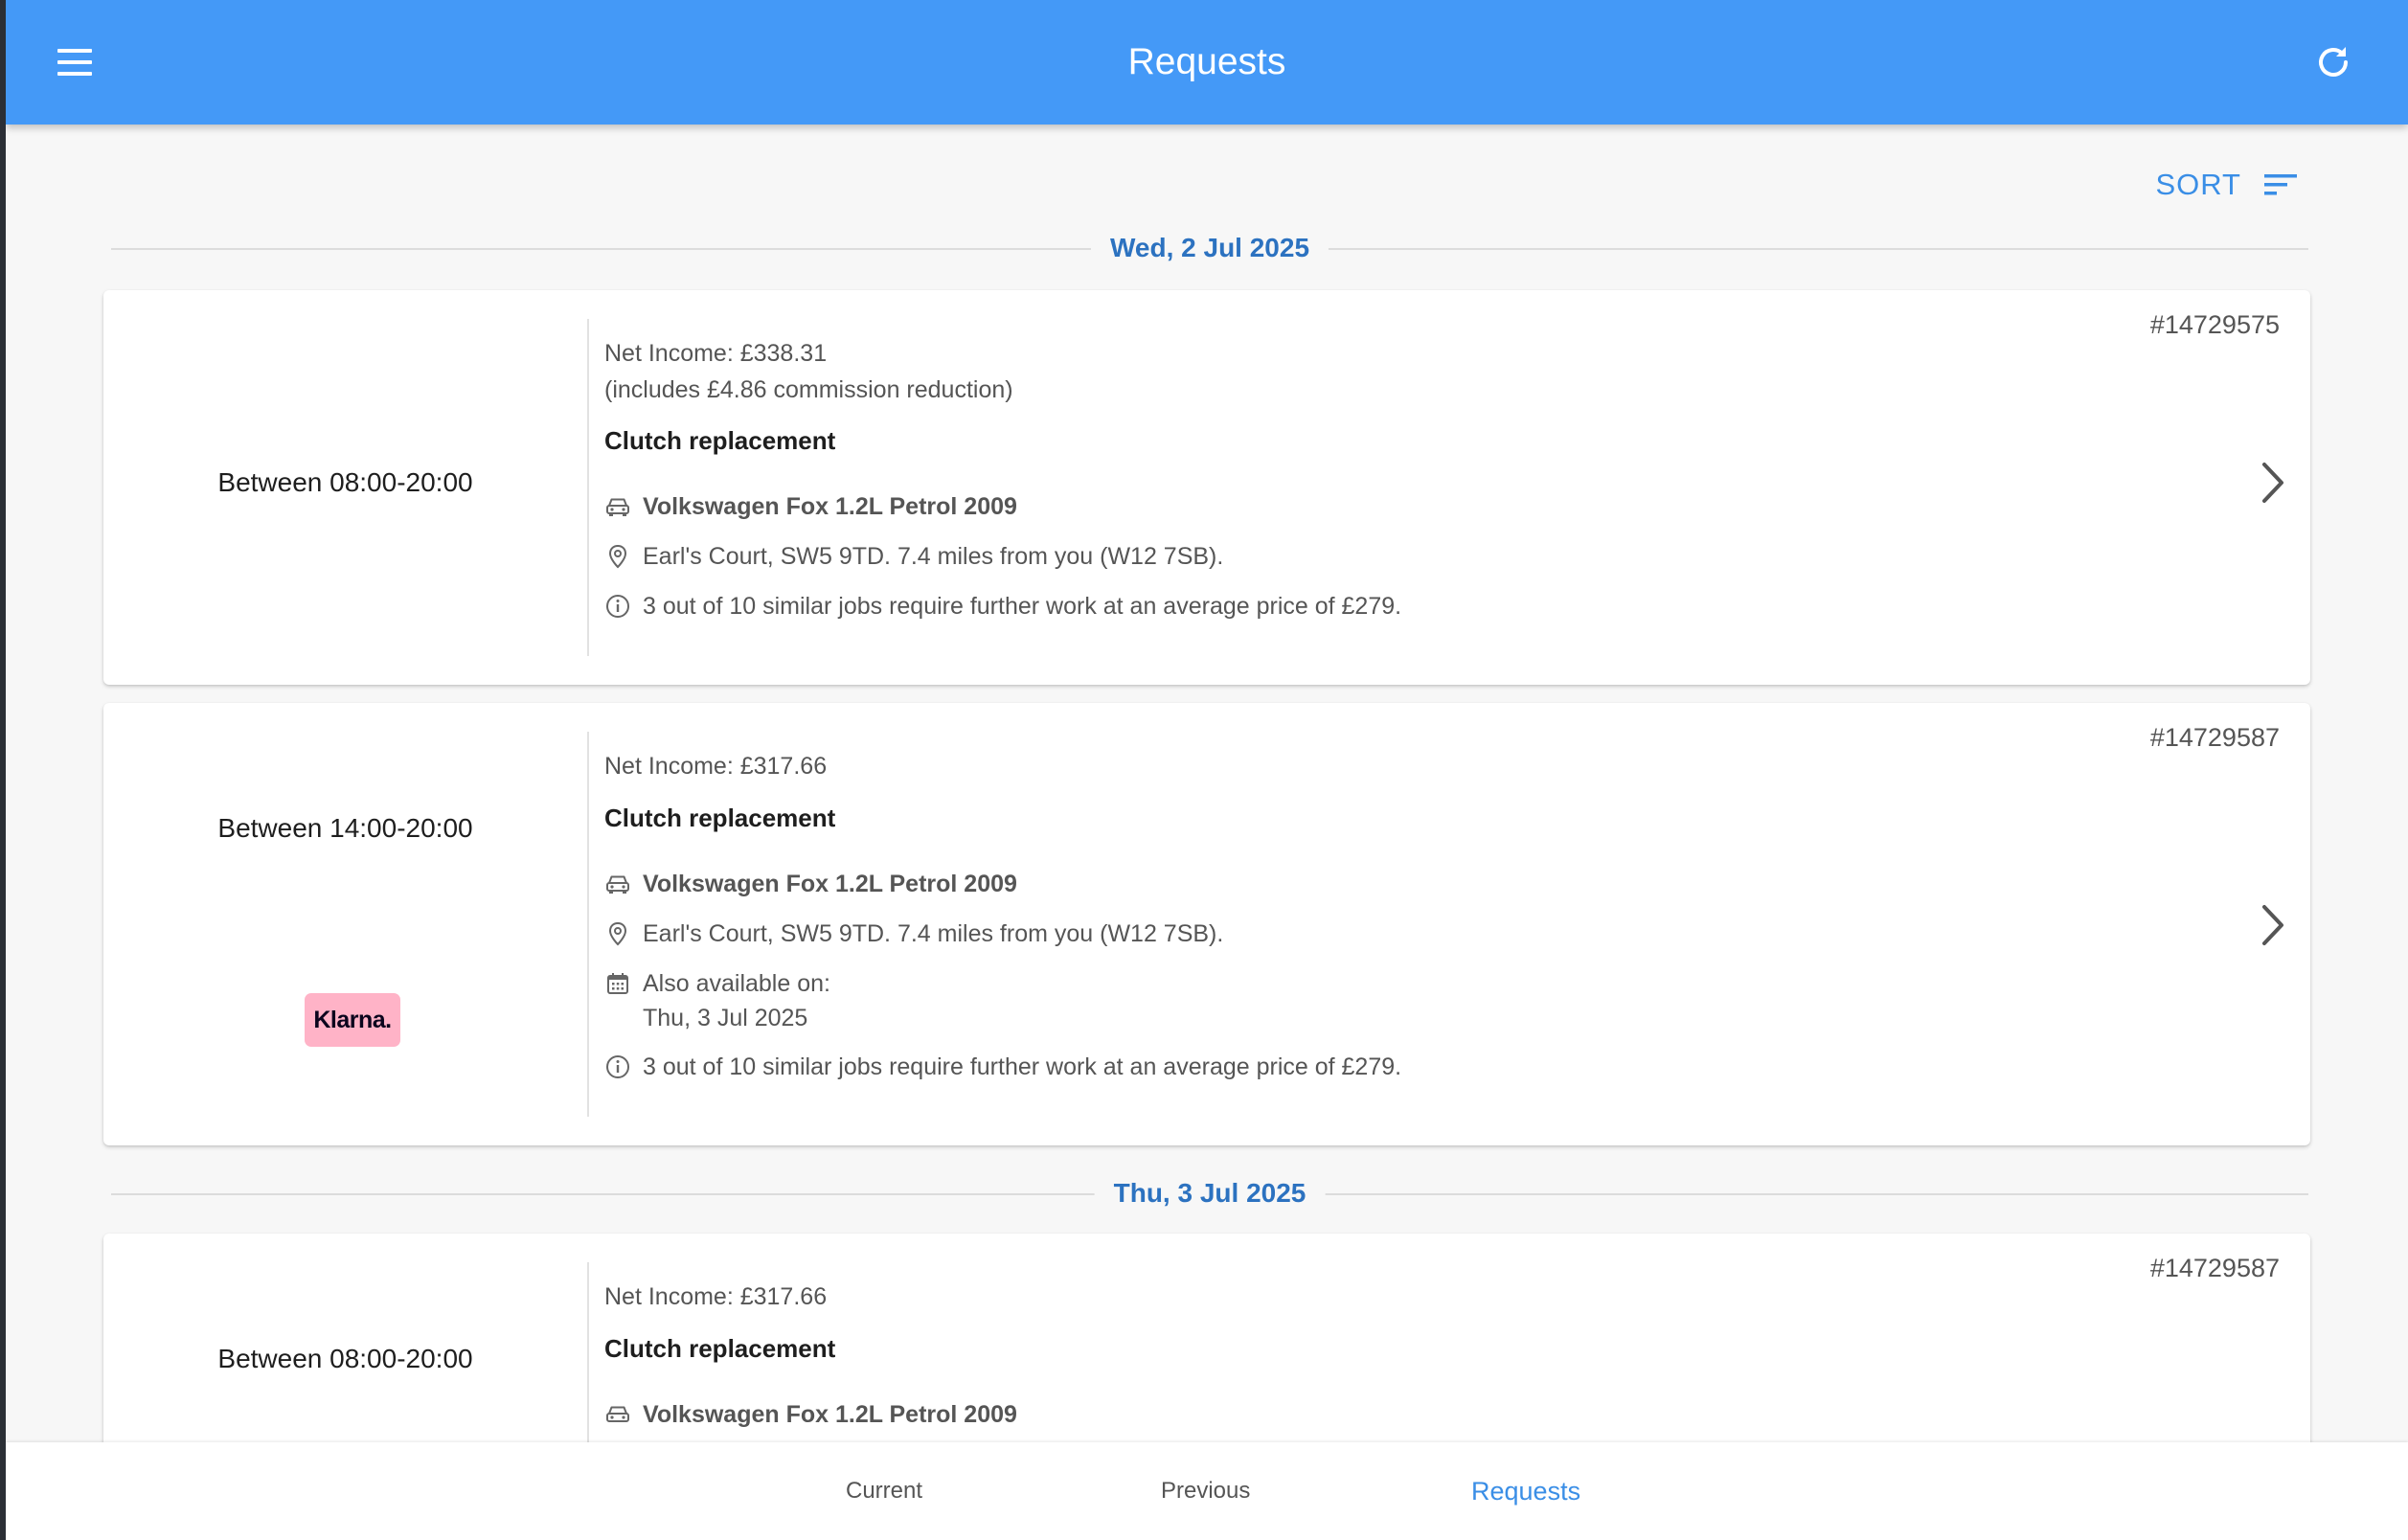 This screenshot has width=2408, height=1540. I want to click on date-label: Wed, 2 Jul 2025, so click(1209, 248).